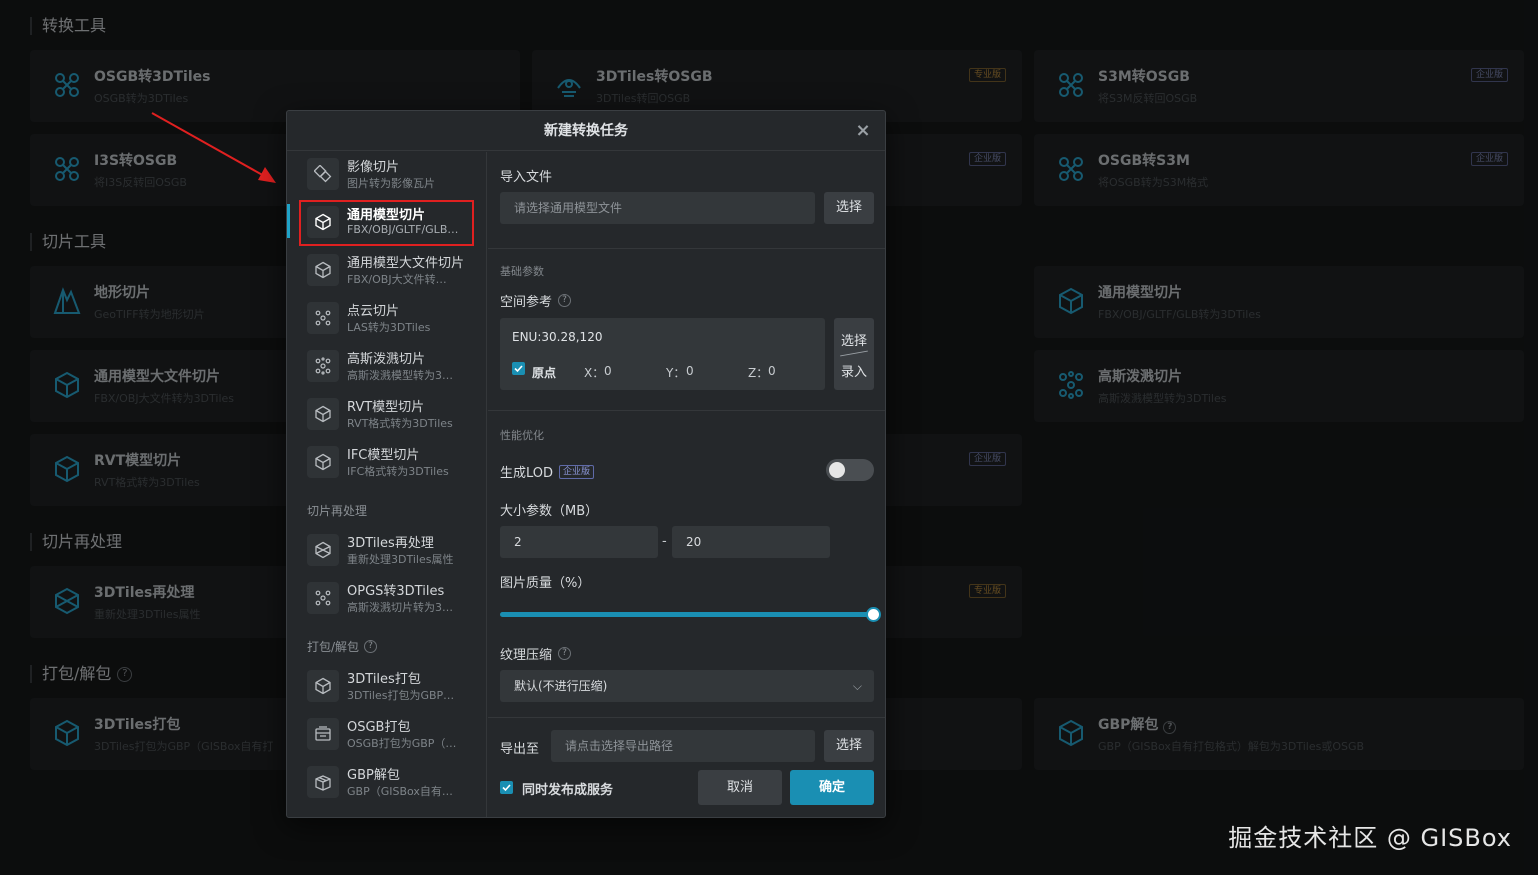  I want to click on import-file-input: 请选择通用模型文件, so click(657, 208).